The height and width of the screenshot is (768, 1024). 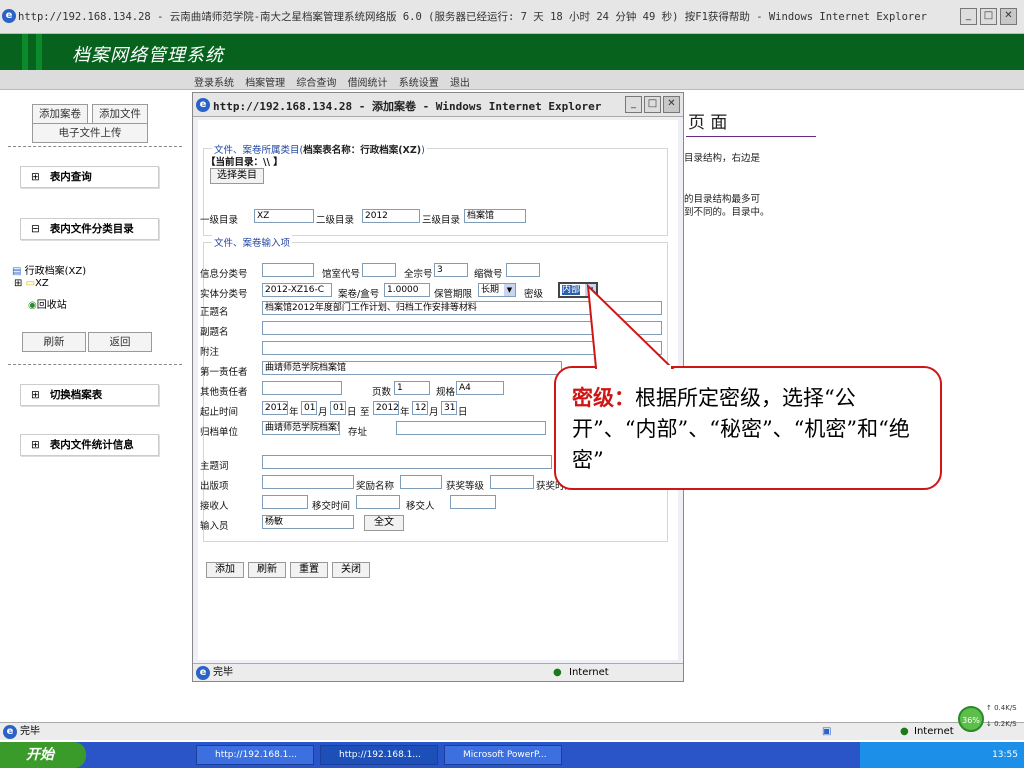 What do you see at coordinates (412, 388) in the screenshot?
I see `pages-input: 1` at bounding box center [412, 388].